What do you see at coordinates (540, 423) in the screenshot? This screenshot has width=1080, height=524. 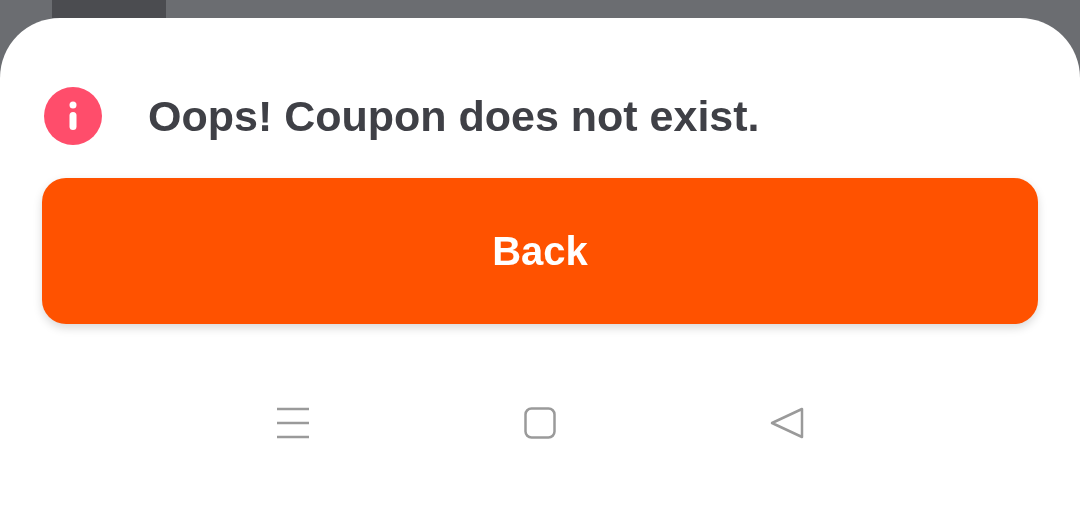 I see `home-icon` at bounding box center [540, 423].